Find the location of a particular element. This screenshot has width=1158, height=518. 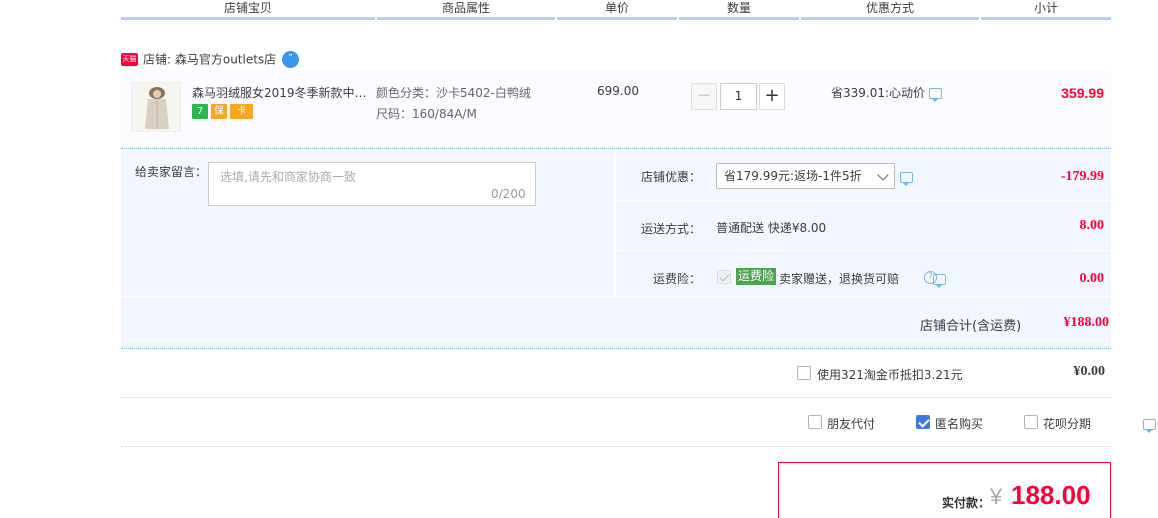

promotion-text: 省339.01:心动价 is located at coordinates (878, 93).